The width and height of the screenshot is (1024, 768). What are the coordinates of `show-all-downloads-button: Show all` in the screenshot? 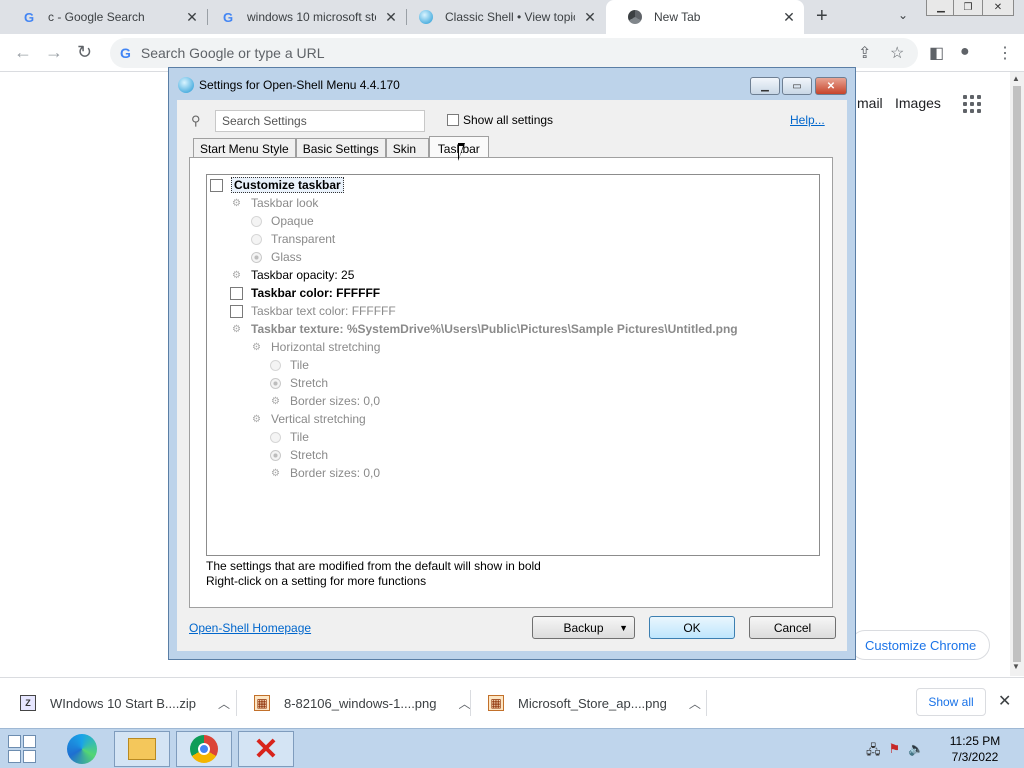 It's located at (951, 702).